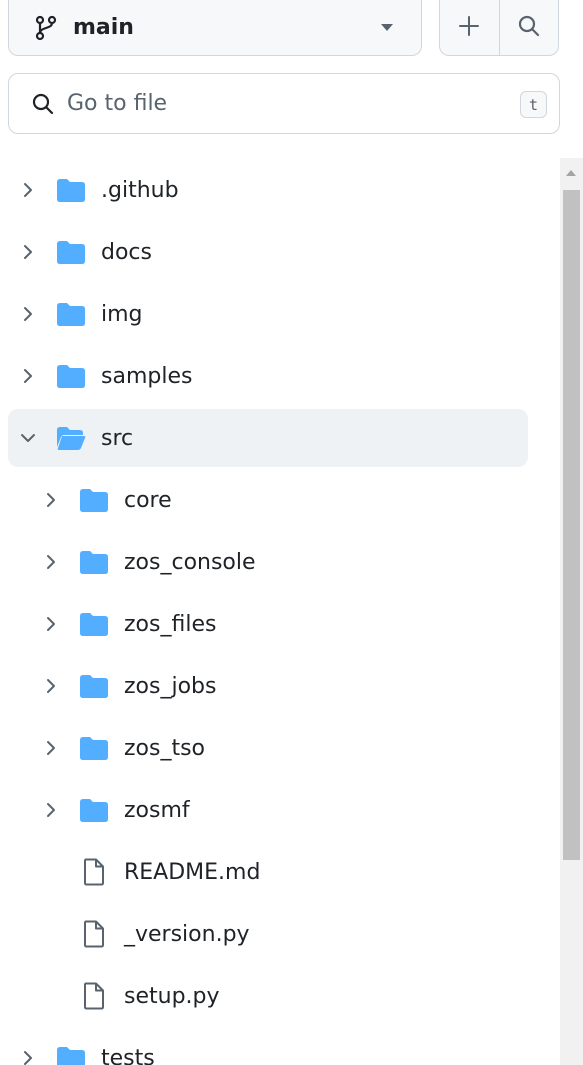  Describe the element at coordinates (71, 438) in the screenshot. I see `folder-open-icon` at that location.